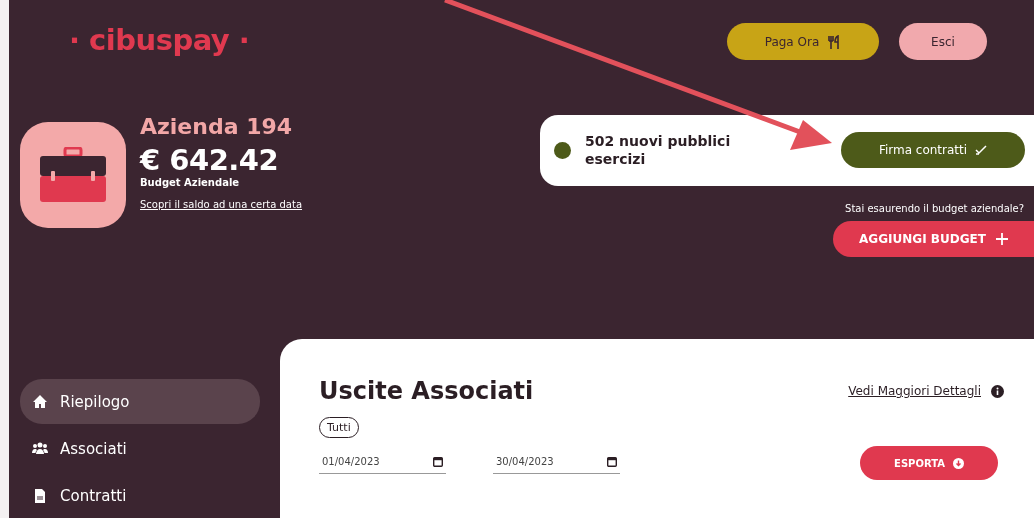 The width and height of the screenshot is (1034, 518). What do you see at coordinates (140, 495) in the screenshot?
I see `sidebar-item: Contratti` at bounding box center [140, 495].